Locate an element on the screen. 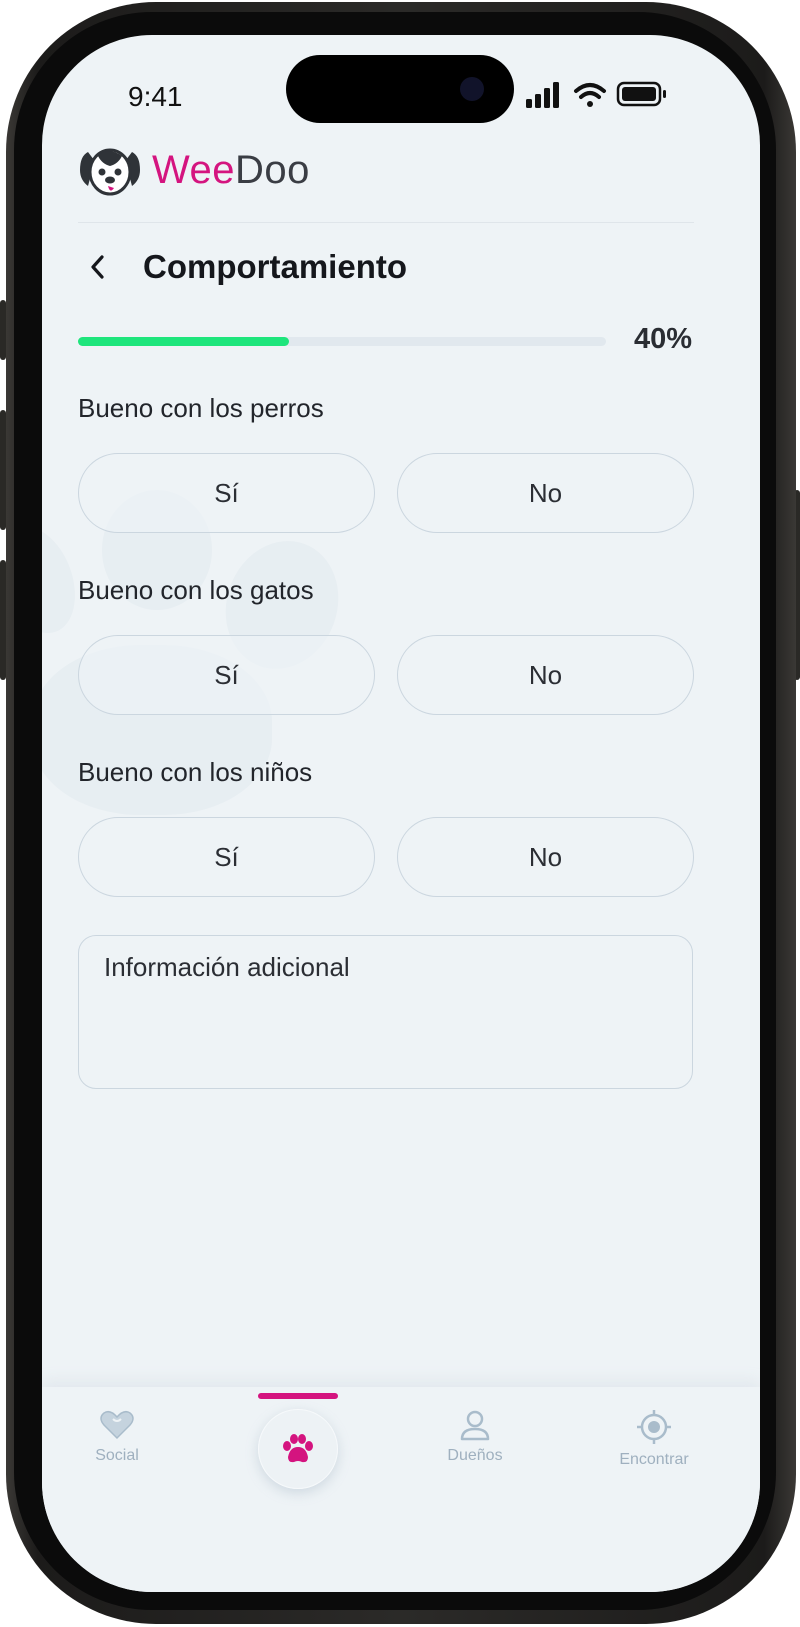 This screenshot has height=1627, width=800. kids-no-button: No is located at coordinates (545, 857).